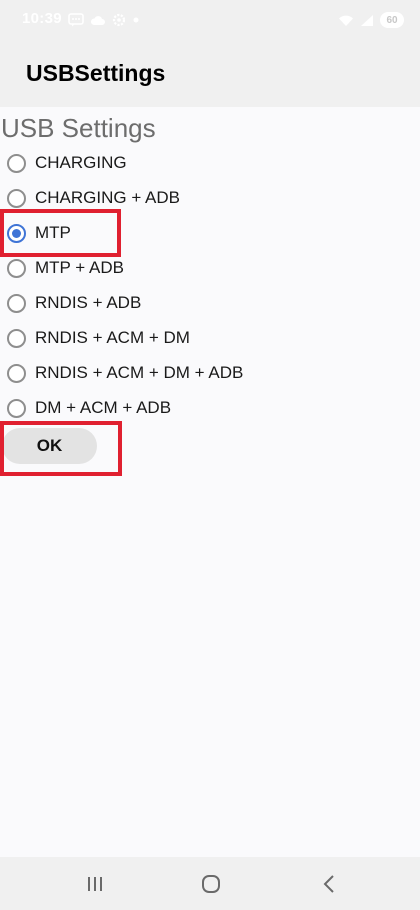 The image size is (420, 910). I want to click on status-system-icons: 60, so click(371, 20).